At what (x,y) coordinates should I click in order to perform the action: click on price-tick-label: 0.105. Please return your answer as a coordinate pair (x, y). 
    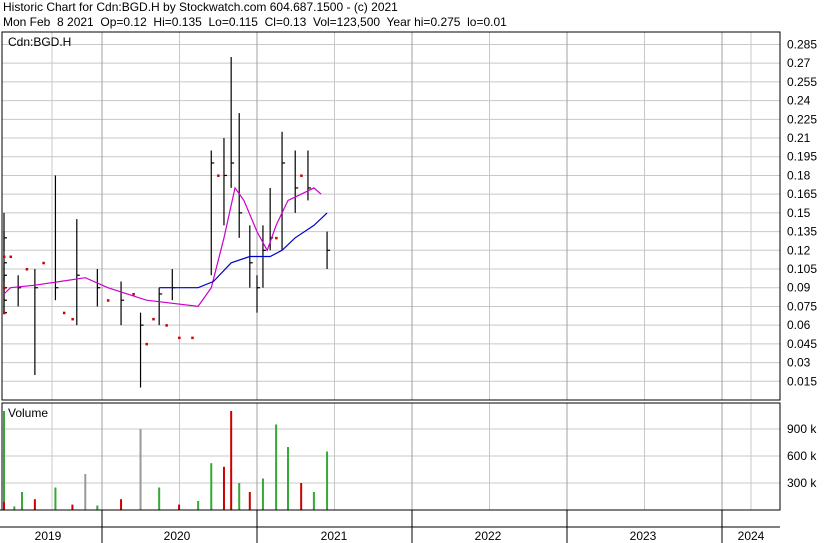
    Looking at the image, I should click on (802, 269).